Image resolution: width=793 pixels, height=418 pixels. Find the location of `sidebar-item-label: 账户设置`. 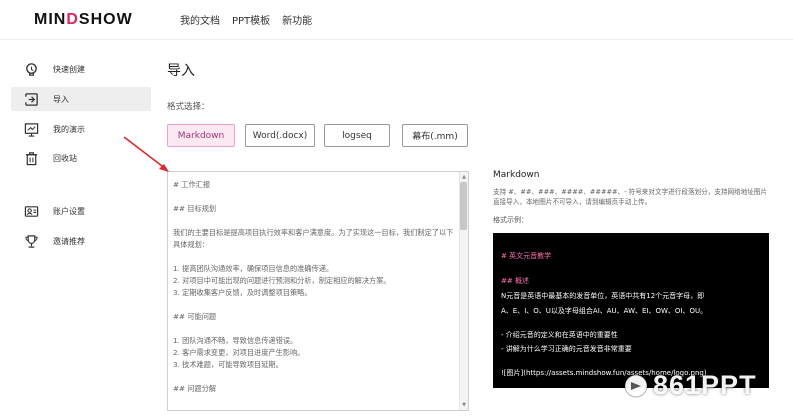

sidebar-item-label: 账户设置 is located at coordinates (69, 211).